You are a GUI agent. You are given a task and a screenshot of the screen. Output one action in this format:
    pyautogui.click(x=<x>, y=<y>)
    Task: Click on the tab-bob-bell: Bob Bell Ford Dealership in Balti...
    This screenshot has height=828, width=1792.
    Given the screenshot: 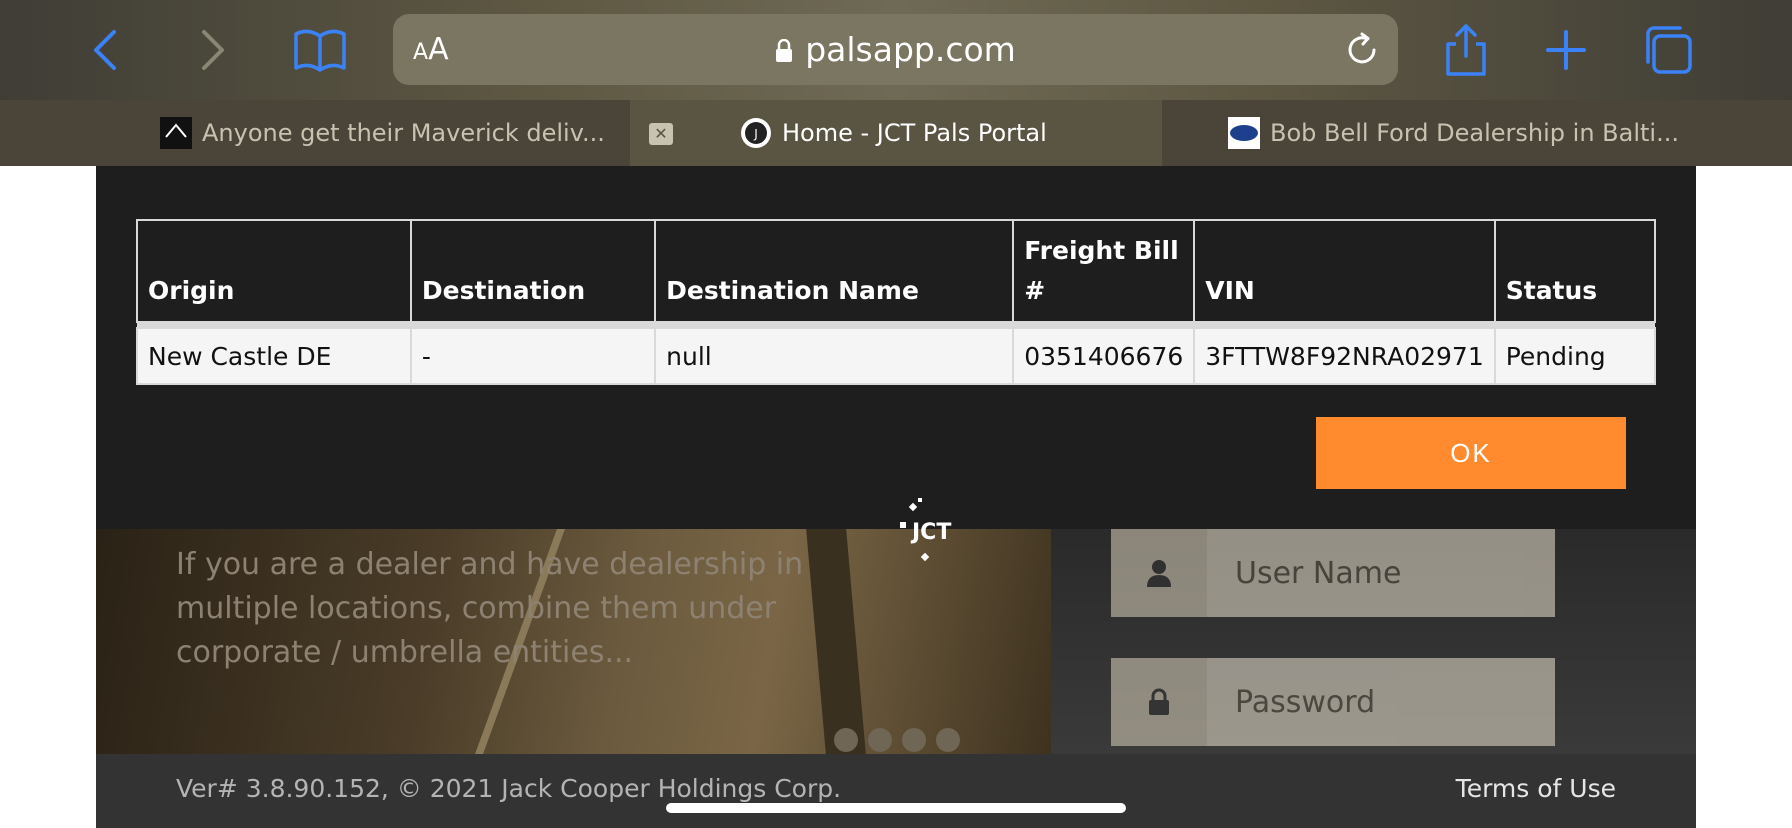 What is the action you would take?
    pyautogui.click(x=1510, y=133)
    